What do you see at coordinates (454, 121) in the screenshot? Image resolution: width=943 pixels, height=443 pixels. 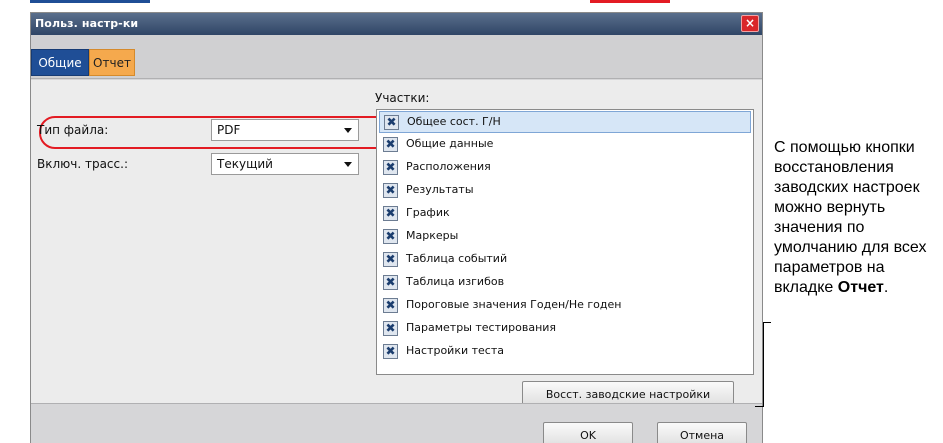 I see `section-item-label: Общее сост. Г/Н` at bounding box center [454, 121].